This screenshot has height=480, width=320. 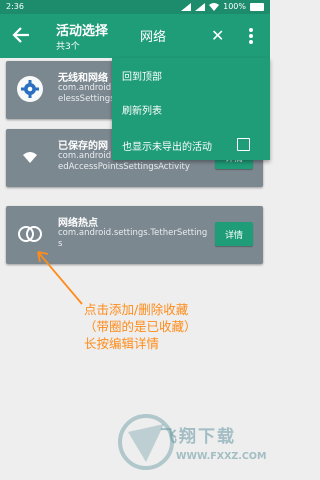 I want to click on annotation-arrow-icon, so click(x=60, y=278).